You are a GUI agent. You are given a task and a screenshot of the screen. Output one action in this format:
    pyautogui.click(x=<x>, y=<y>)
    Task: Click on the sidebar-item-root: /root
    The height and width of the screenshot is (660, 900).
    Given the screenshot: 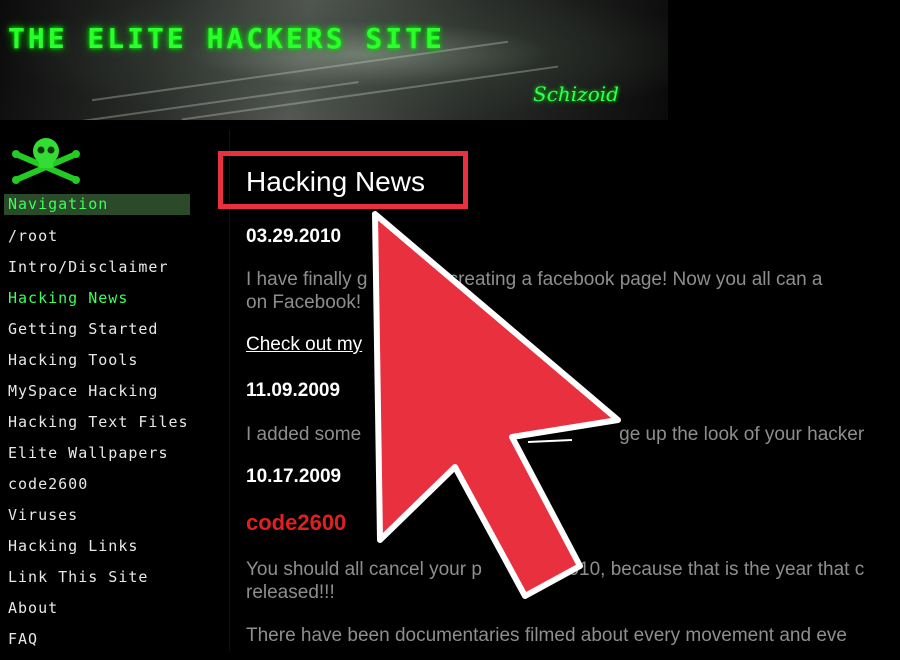 What is the action you would take?
    pyautogui.click(x=98, y=241)
    